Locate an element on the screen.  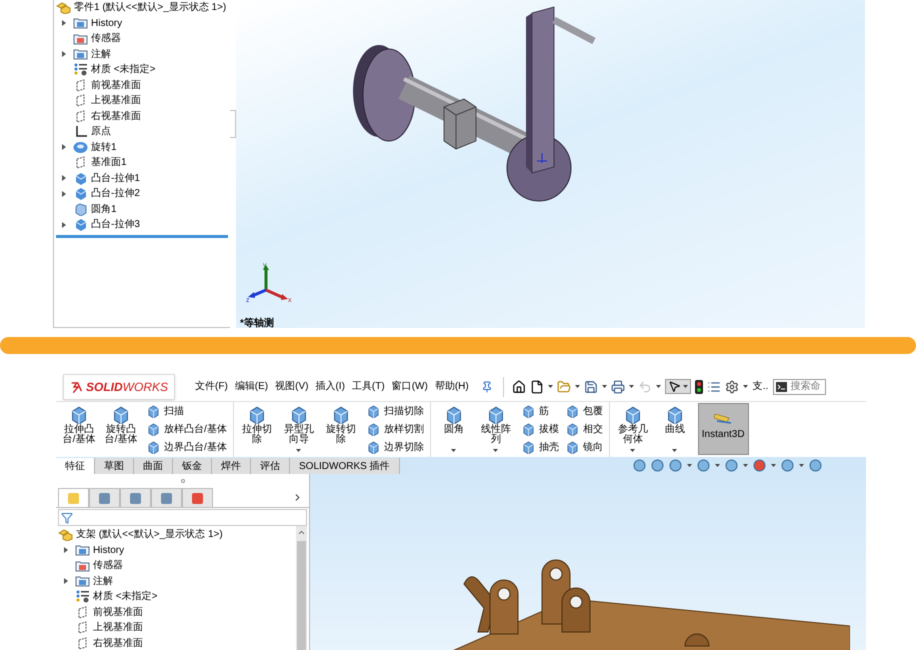
rollback-bar is located at coordinates (142, 236).